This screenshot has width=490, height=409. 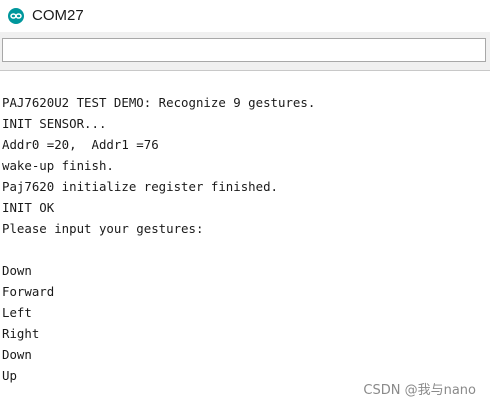 I want to click on output-line: Left, so click(x=17, y=312).